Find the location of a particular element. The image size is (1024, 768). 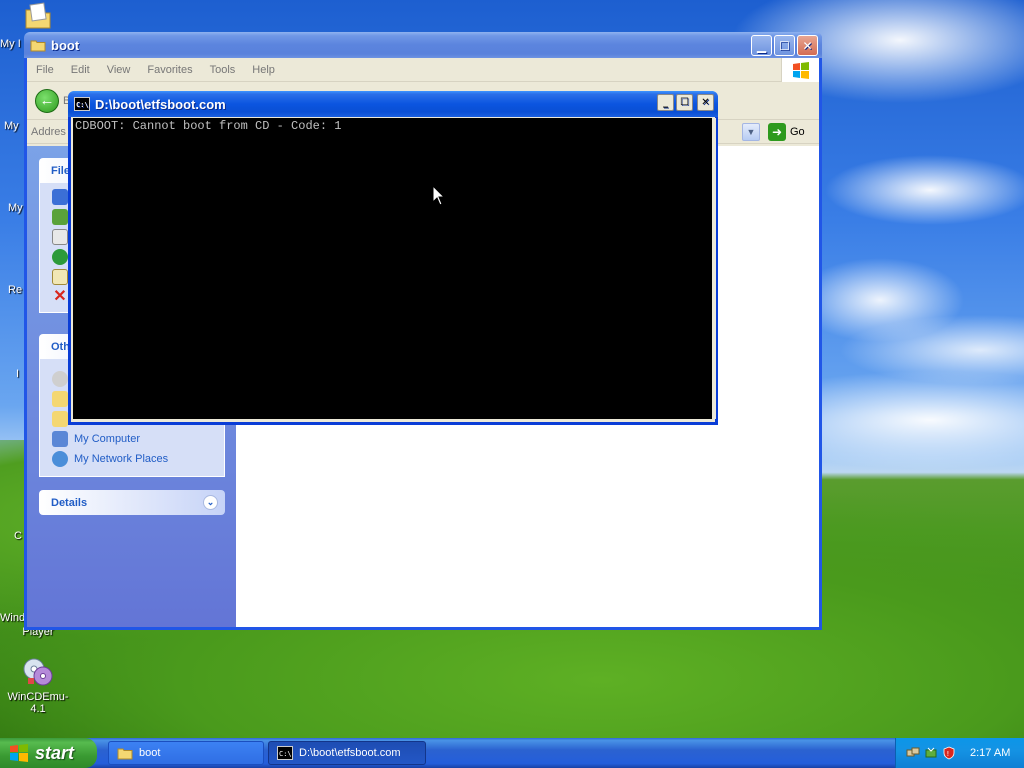

copy-icon is located at coordinates (60, 237).